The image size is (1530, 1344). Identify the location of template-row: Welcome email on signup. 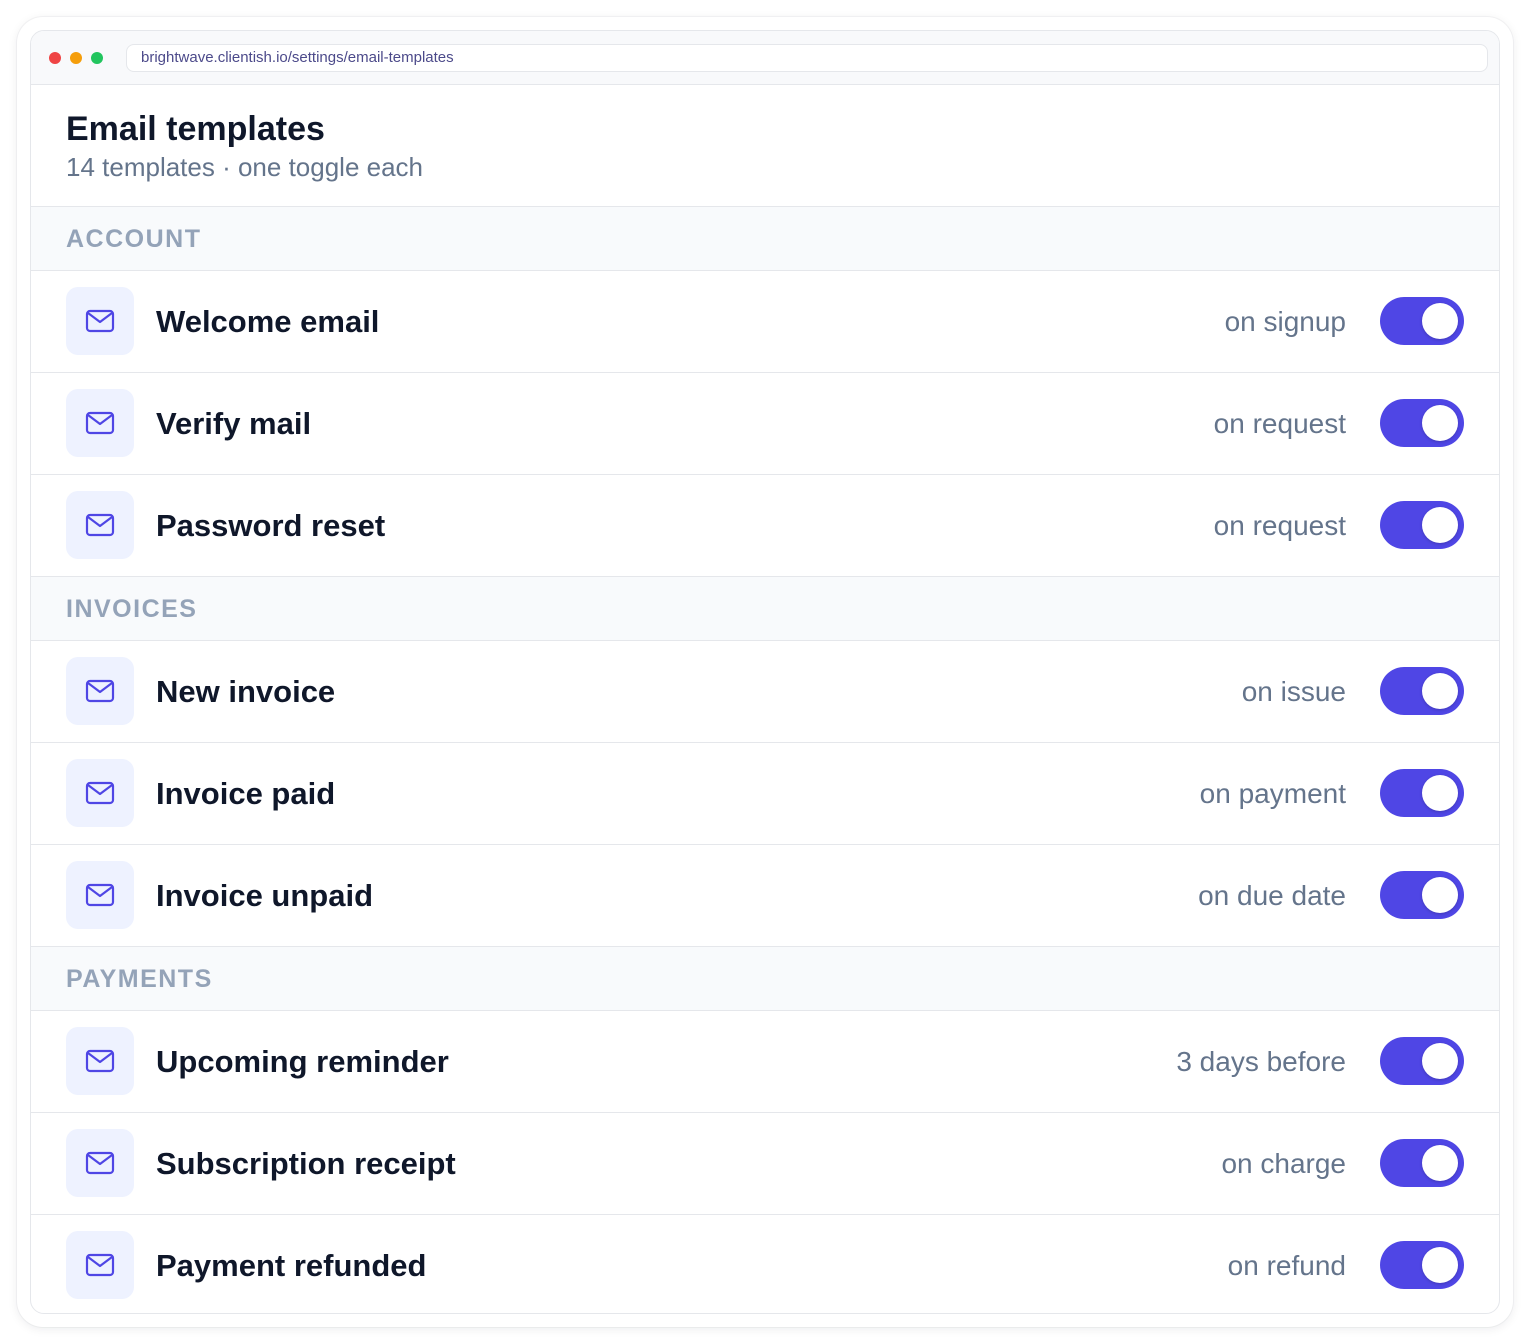
(765, 322).